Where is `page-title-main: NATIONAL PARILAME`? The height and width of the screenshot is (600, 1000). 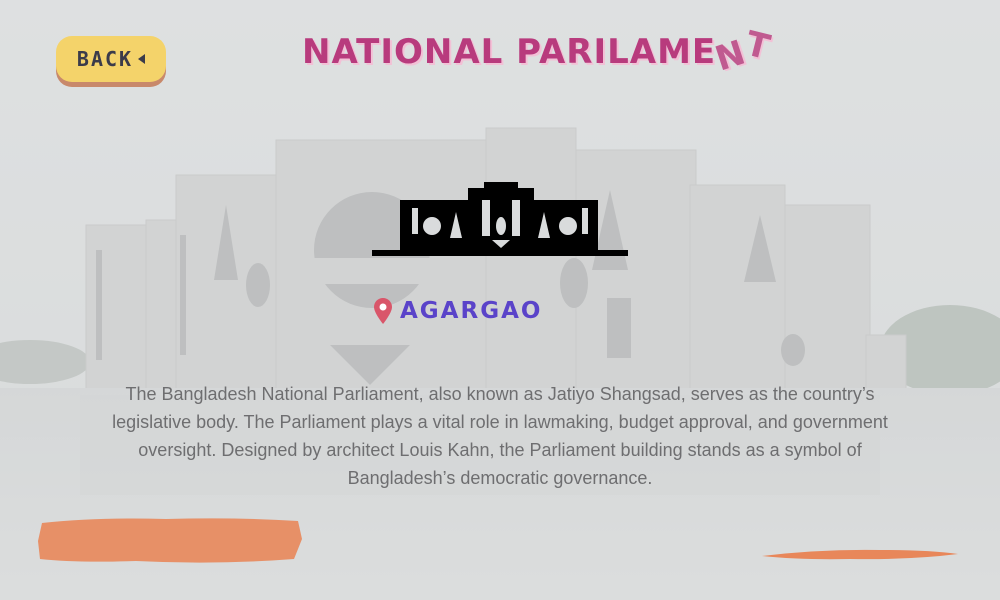 page-title-main: NATIONAL PARILAME is located at coordinates (509, 52).